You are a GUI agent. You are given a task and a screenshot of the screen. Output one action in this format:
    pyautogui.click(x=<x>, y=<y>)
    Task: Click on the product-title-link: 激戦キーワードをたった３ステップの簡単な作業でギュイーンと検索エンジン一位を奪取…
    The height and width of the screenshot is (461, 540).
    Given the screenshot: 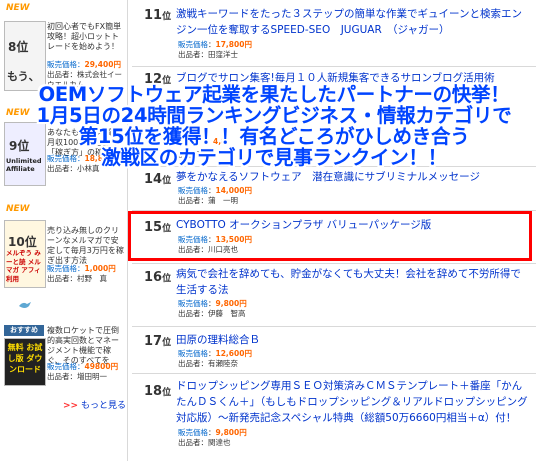 What is the action you would take?
    pyautogui.click(x=353, y=22)
    